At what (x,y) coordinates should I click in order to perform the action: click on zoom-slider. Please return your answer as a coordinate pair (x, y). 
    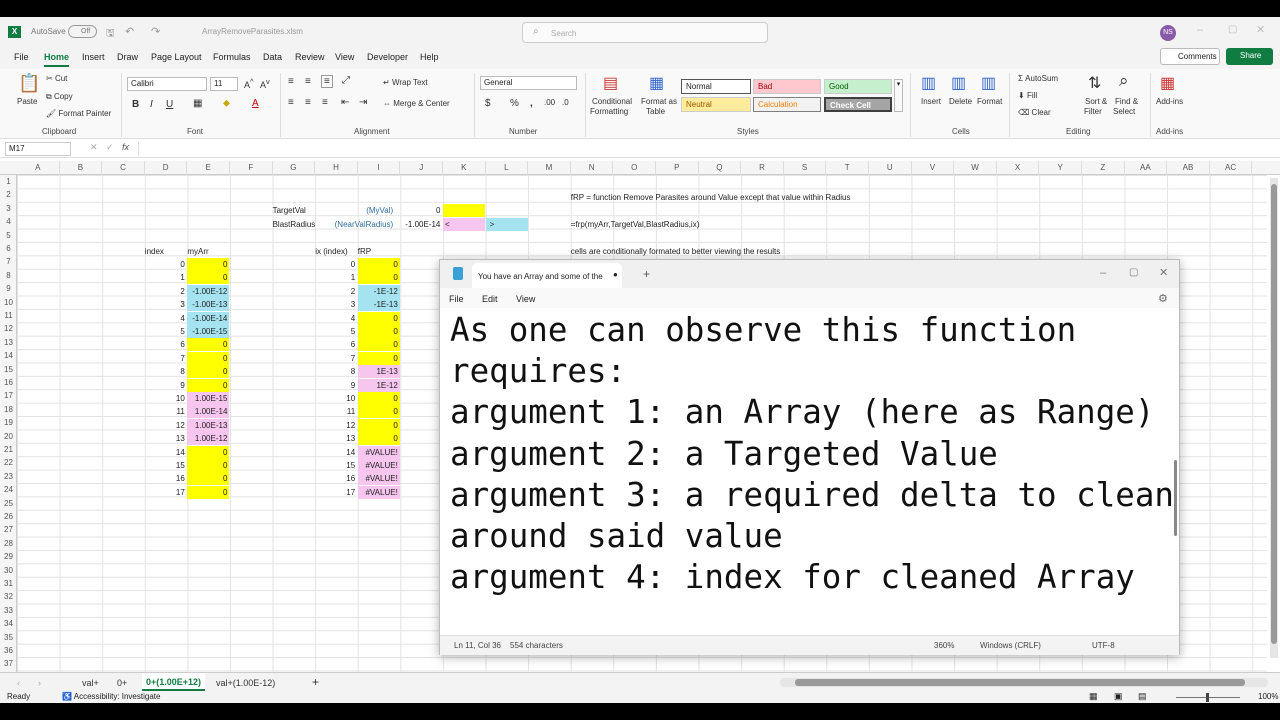
    Looking at the image, I should click on (1208, 697).